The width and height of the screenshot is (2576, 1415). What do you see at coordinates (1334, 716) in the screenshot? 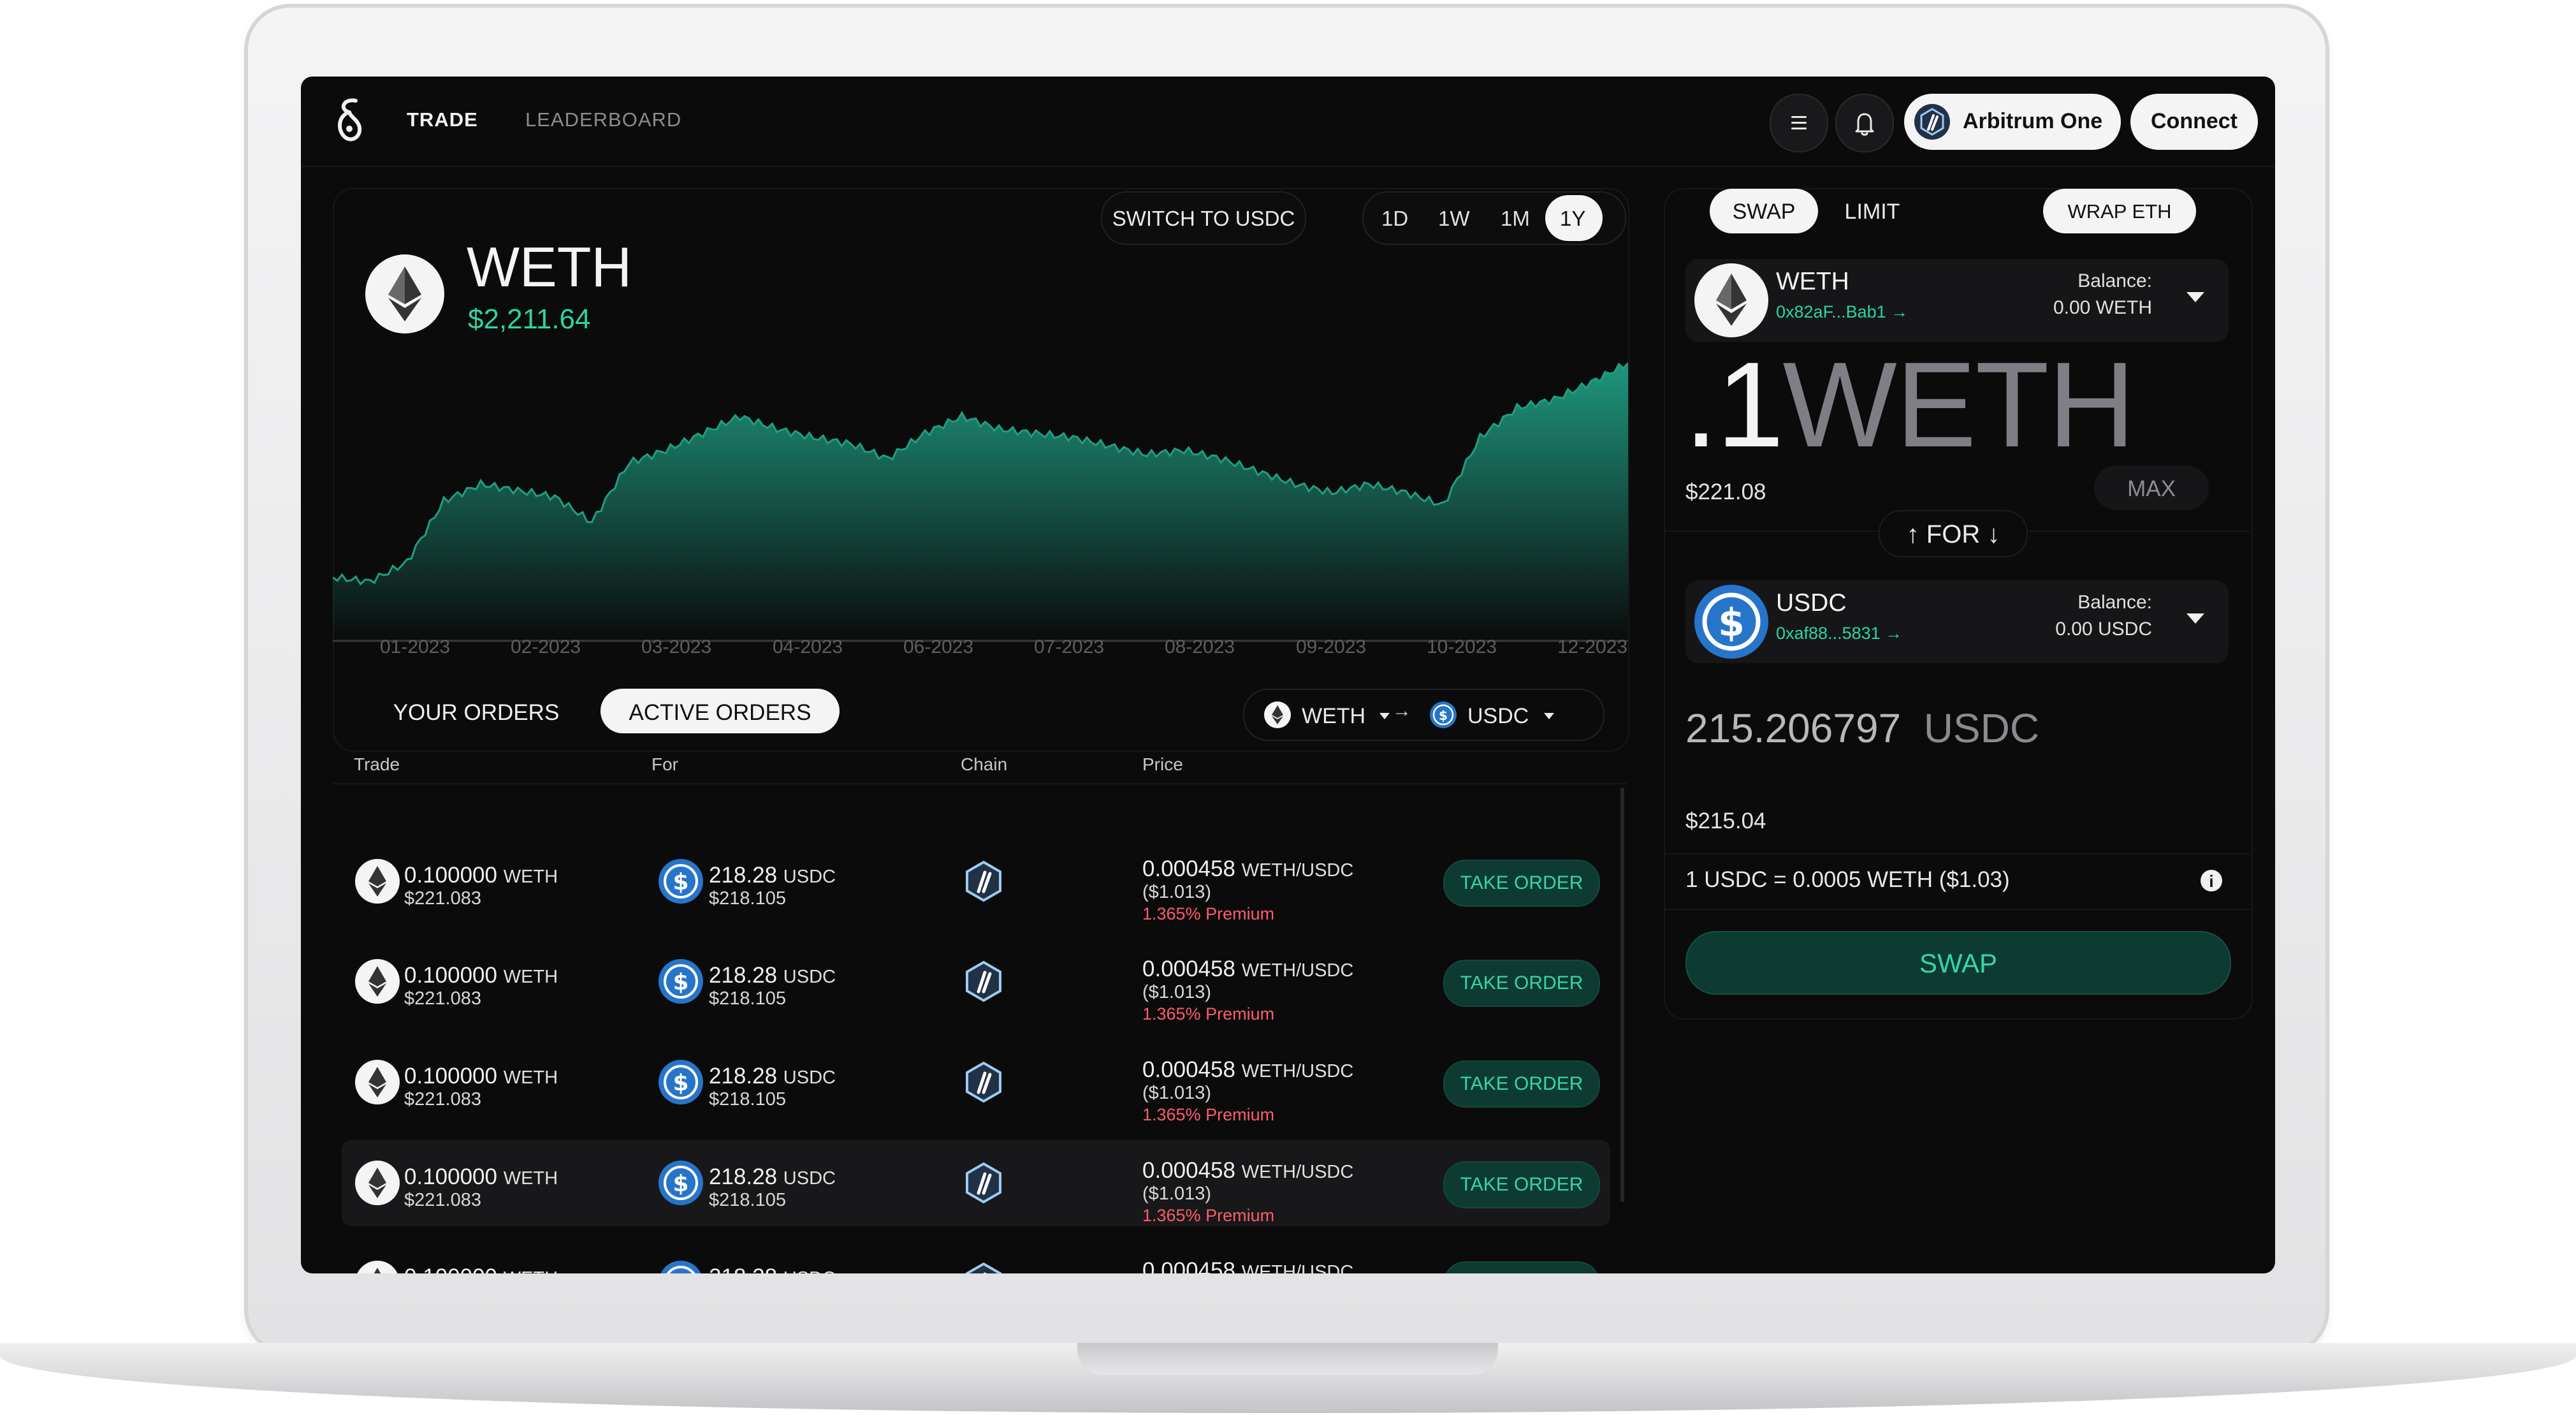
I see `pair-from-label: WETH` at bounding box center [1334, 716].